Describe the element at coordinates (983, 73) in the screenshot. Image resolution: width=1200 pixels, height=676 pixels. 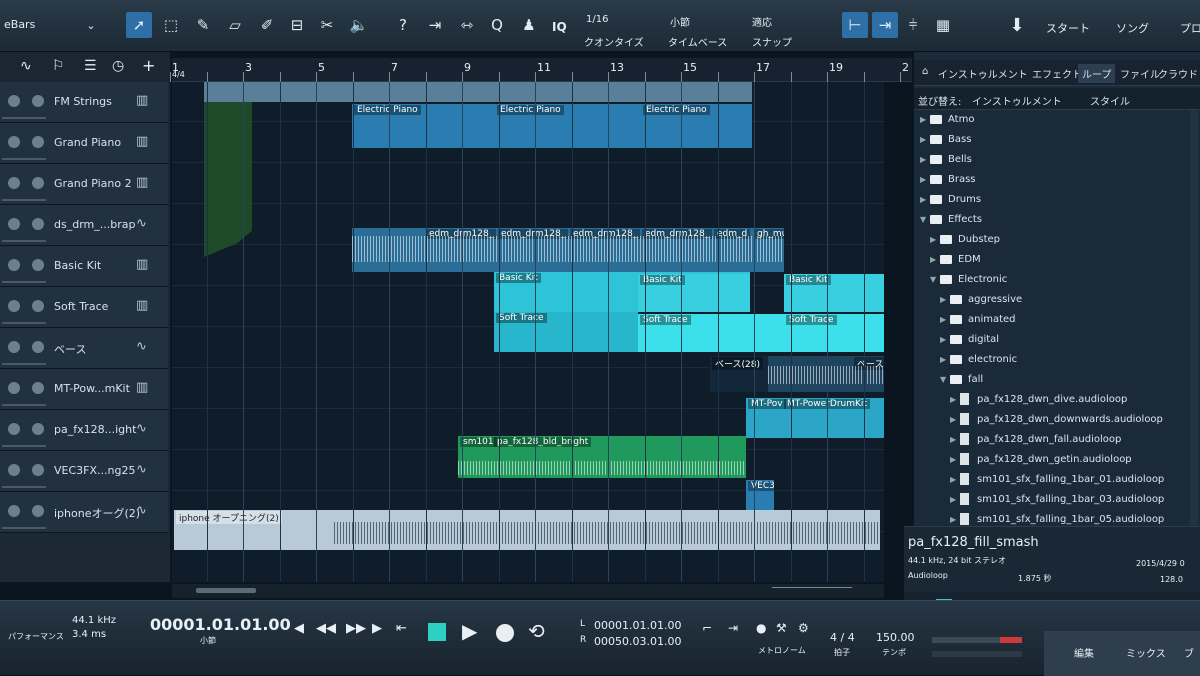
I see `tab-instruments: インストゥルメント` at that location.